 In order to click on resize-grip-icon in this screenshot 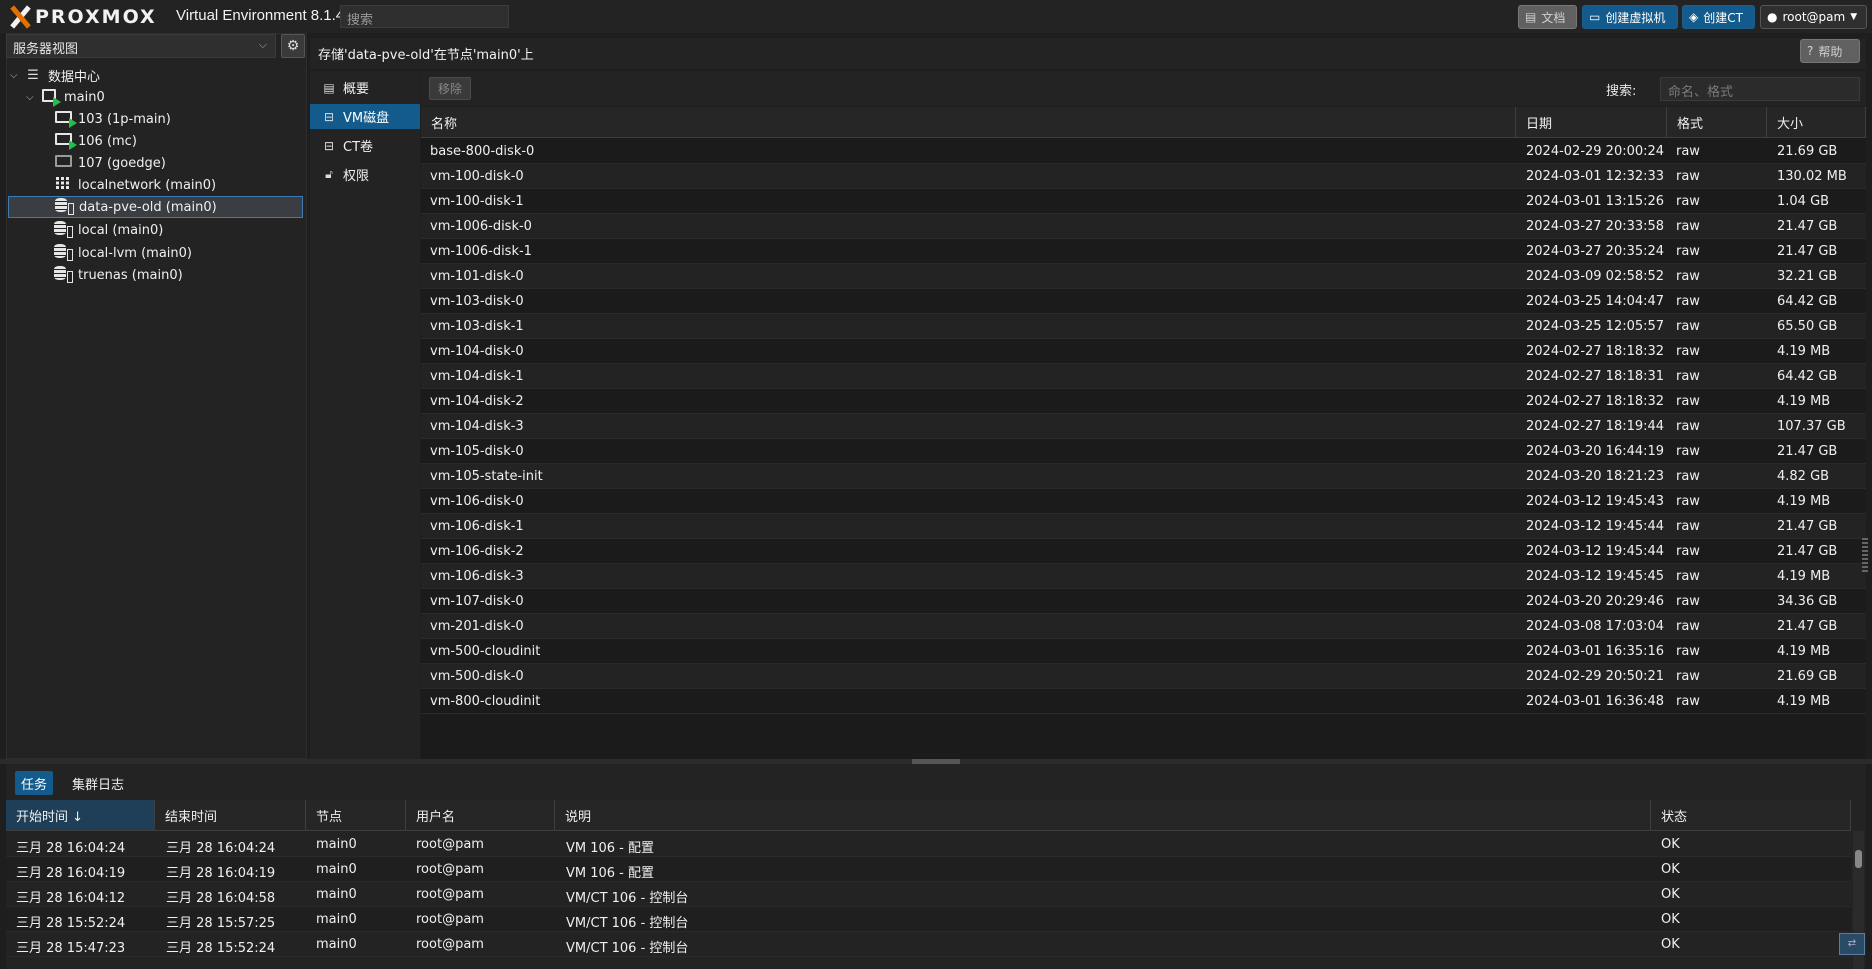, I will do `click(1865, 556)`.